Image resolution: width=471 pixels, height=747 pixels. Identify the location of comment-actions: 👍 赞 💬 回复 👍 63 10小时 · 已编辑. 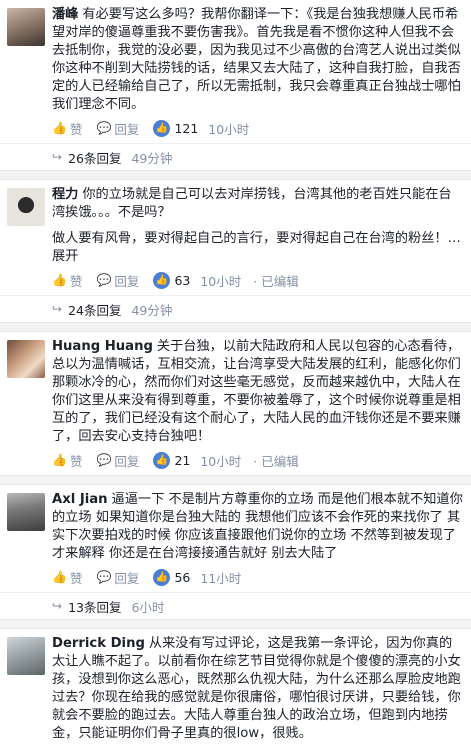
(257, 280).